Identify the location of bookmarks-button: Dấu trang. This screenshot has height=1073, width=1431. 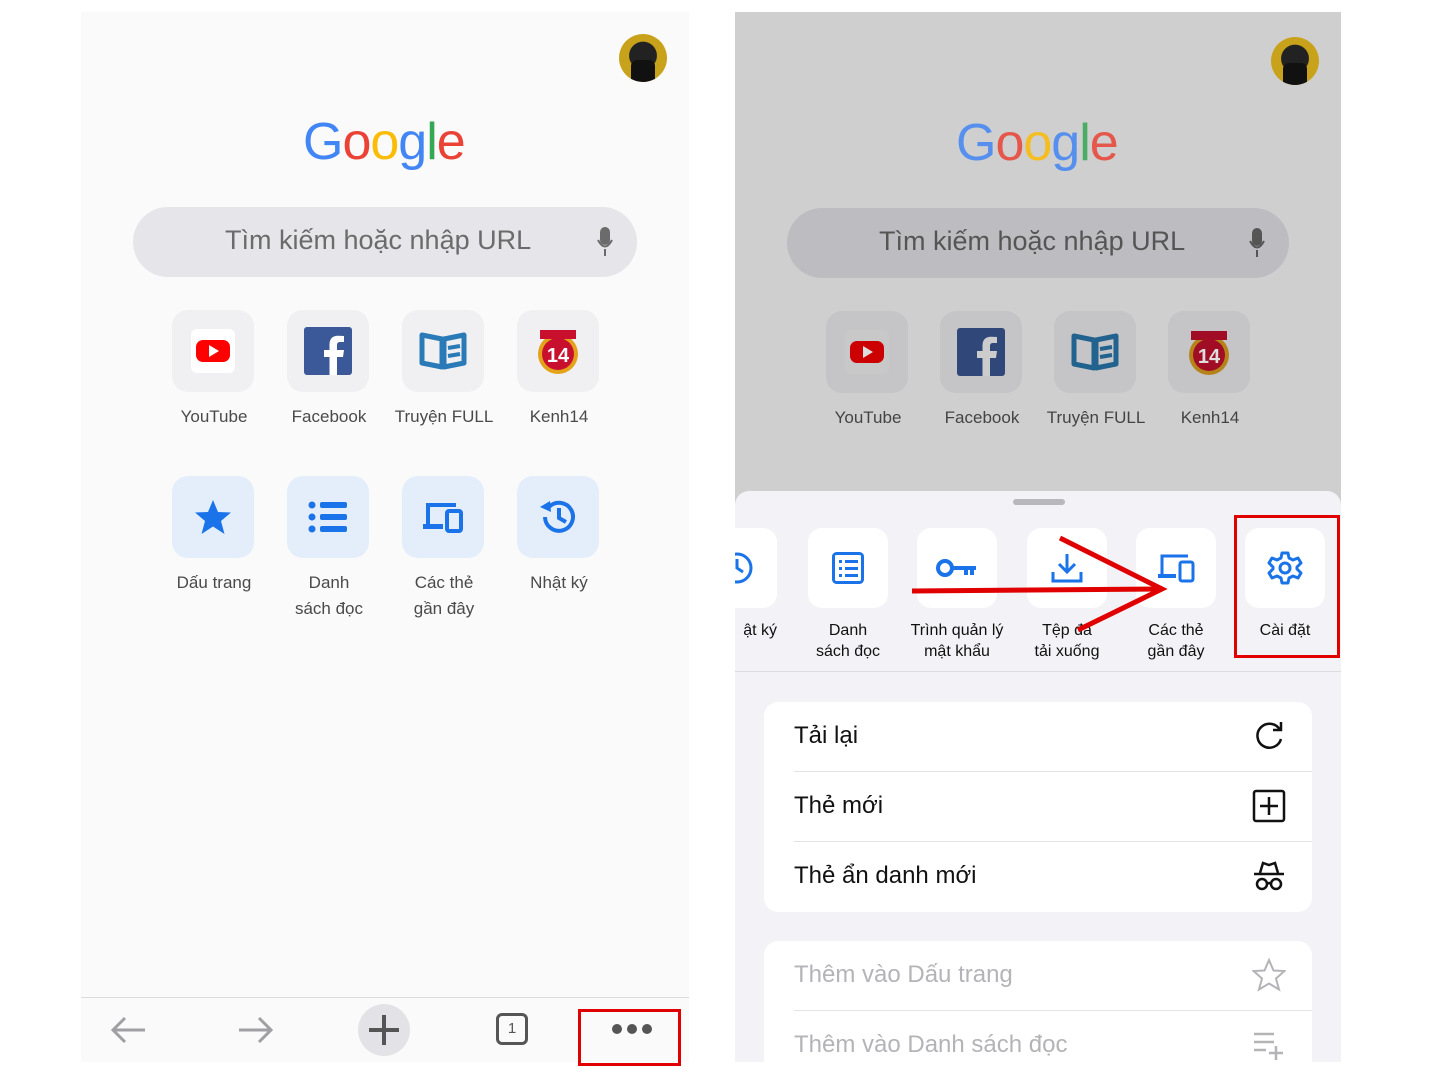
(214, 536).